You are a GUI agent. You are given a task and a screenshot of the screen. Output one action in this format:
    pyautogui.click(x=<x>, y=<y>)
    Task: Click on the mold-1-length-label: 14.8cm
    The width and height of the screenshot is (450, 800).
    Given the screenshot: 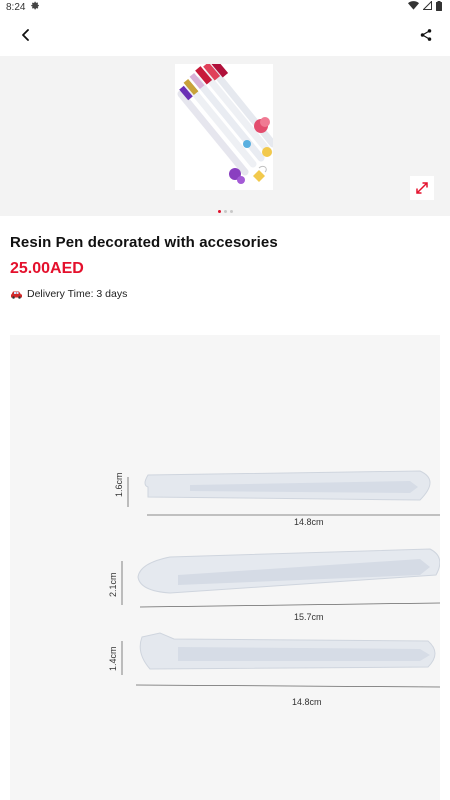 What is the action you would take?
    pyautogui.click(x=309, y=522)
    